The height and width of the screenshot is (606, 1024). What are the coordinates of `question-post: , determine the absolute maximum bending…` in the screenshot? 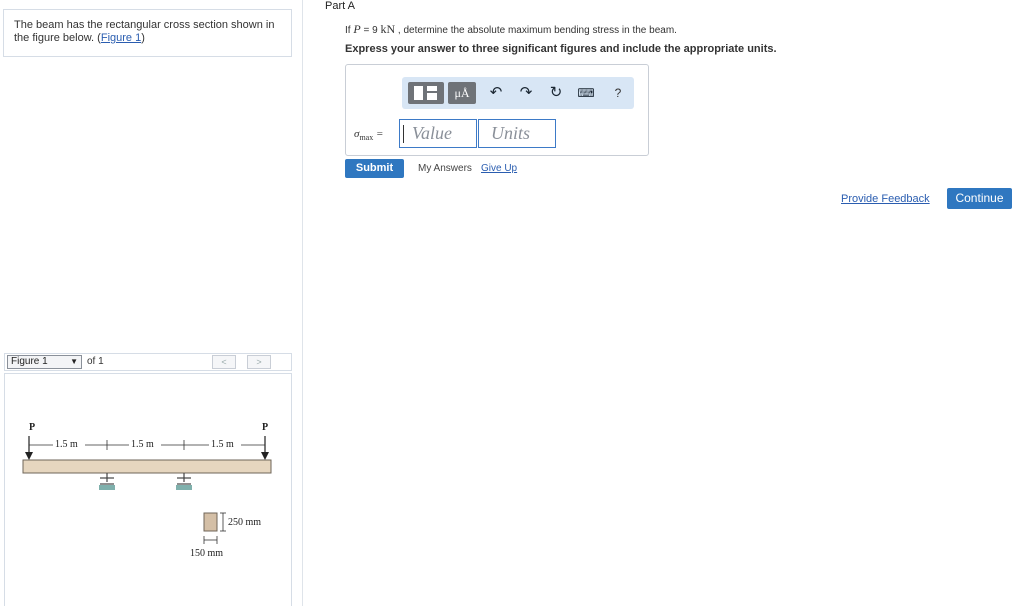 It's located at (536, 30).